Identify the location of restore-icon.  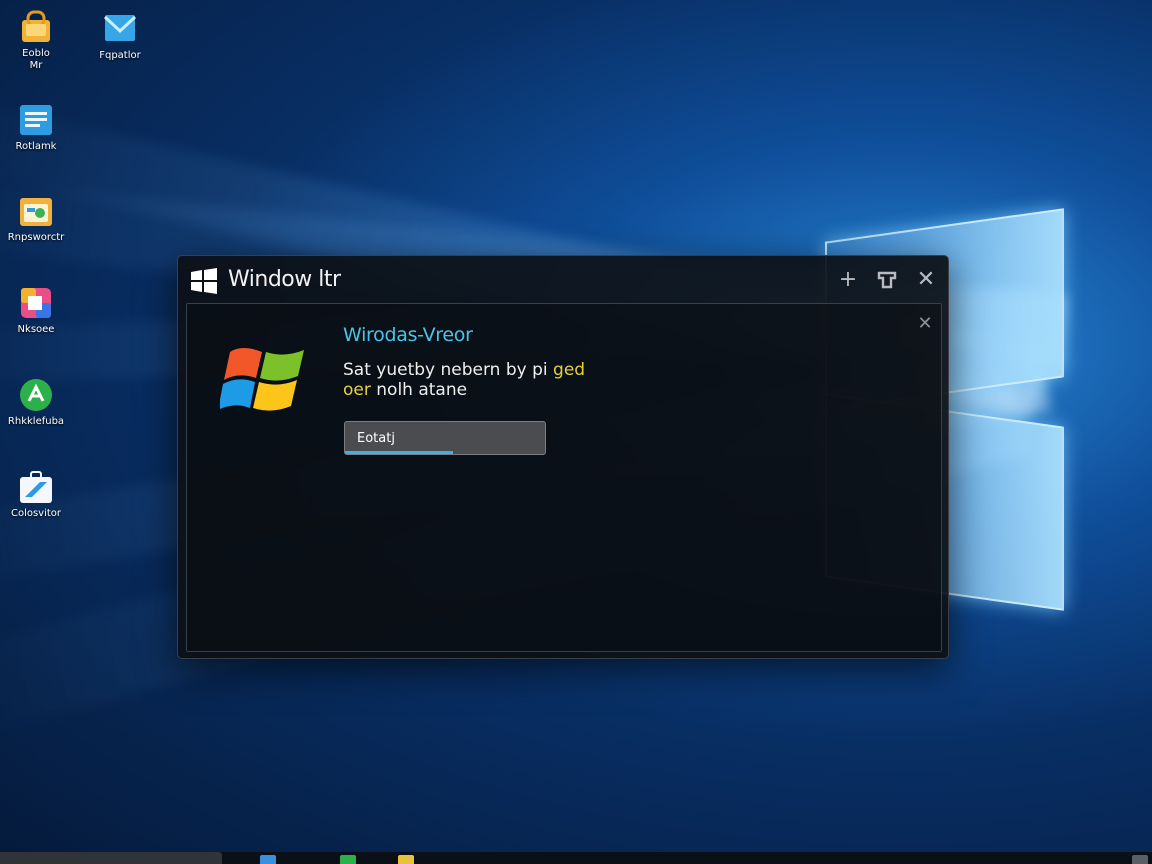
(887, 280).